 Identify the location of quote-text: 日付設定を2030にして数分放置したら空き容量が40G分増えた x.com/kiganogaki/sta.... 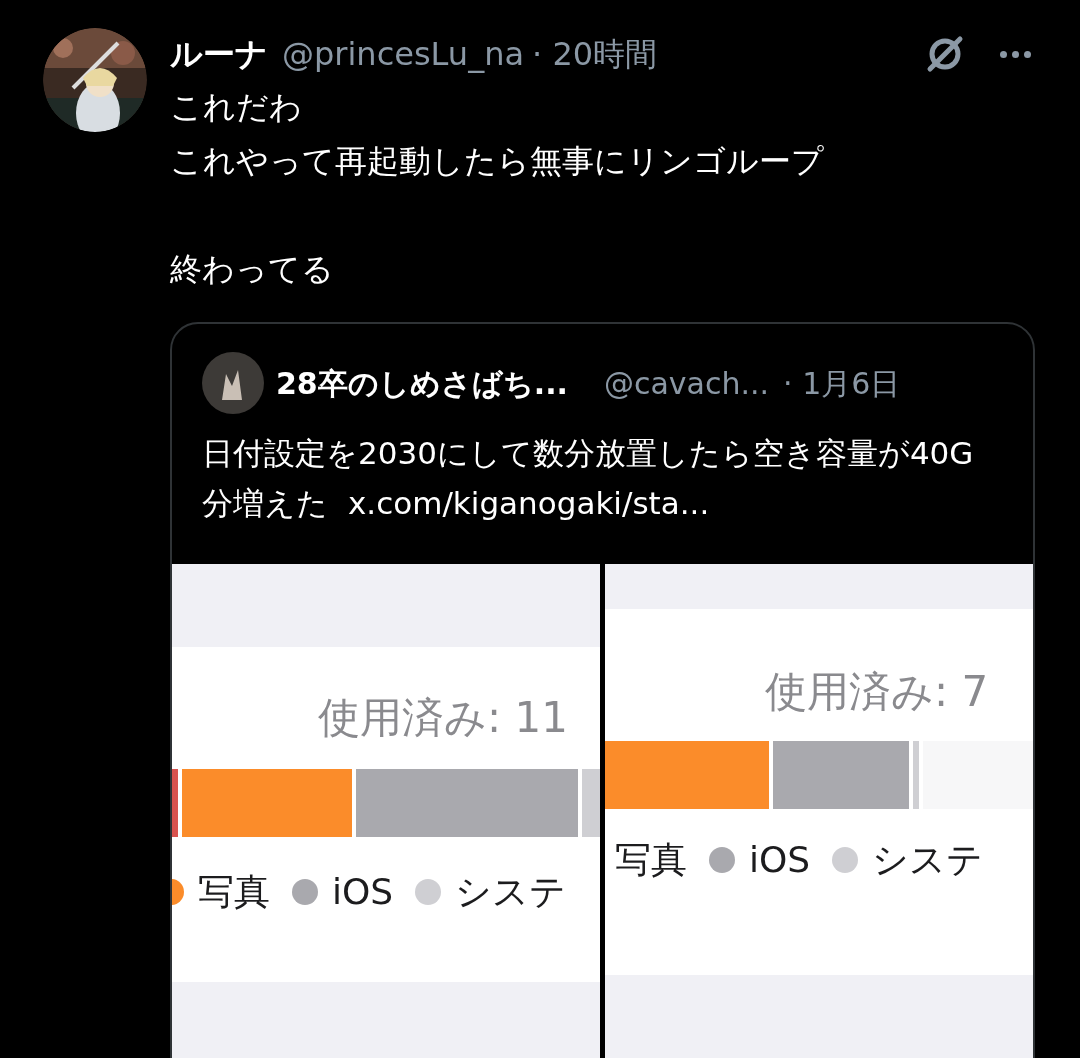
(588, 478).